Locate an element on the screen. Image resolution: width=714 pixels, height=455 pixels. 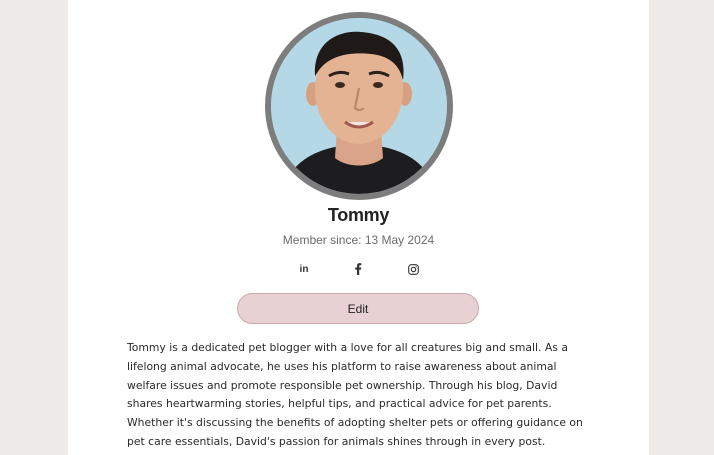
instagram-icon is located at coordinates (413, 269).